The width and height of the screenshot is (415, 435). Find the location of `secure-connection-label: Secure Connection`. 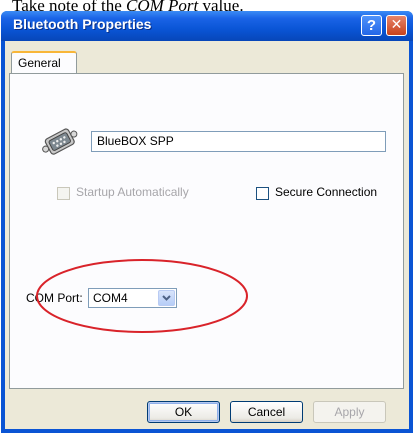

secure-connection-label: Secure Connection is located at coordinates (326, 192).